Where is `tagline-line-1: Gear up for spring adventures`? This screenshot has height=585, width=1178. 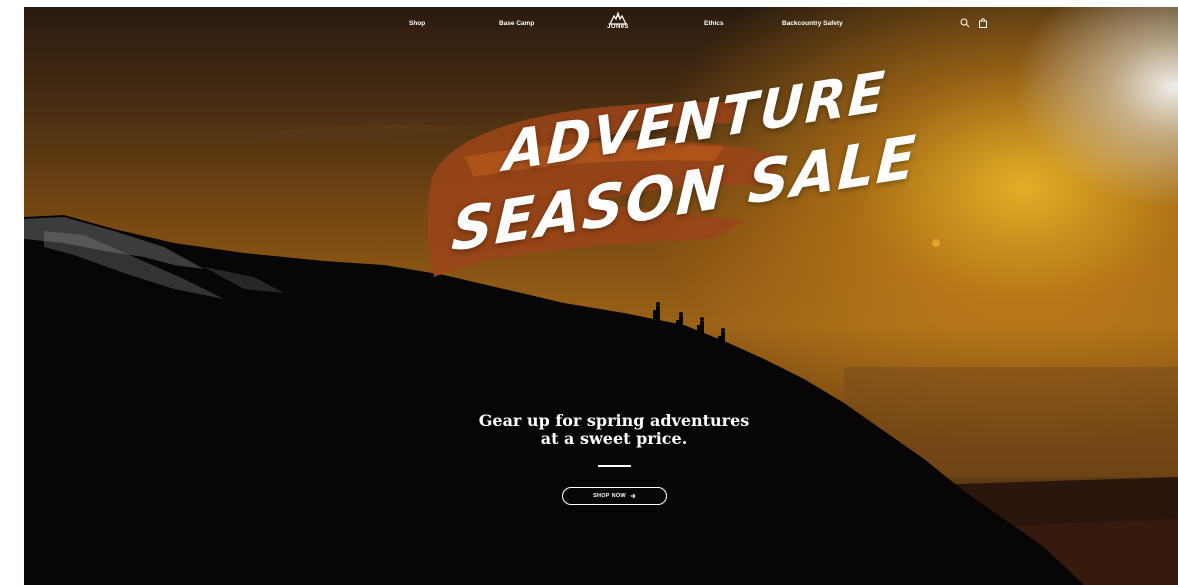
tagline-line-1: Gear up for spring adventures is located at coordinates (614, 420).